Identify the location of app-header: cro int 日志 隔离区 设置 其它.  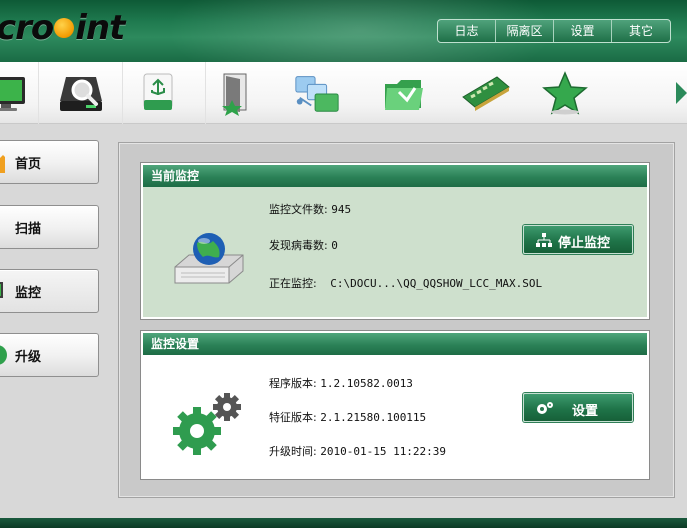
(343, 31).